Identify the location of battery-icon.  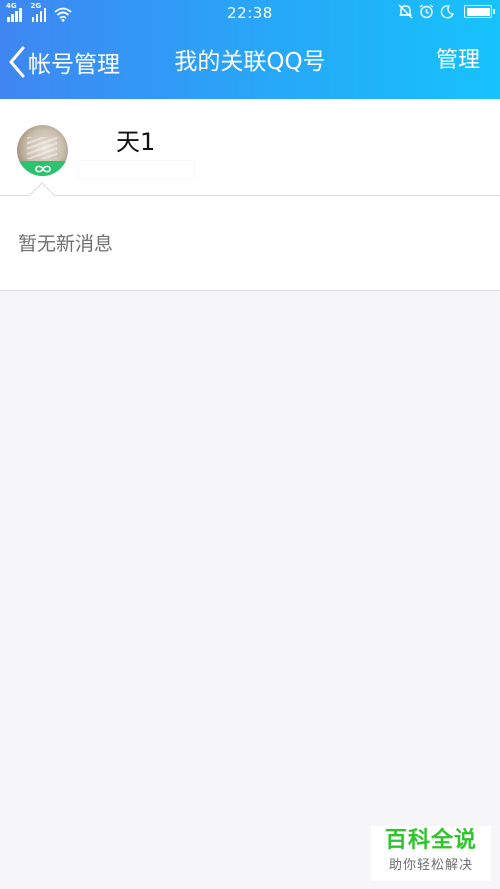
(479, 11).